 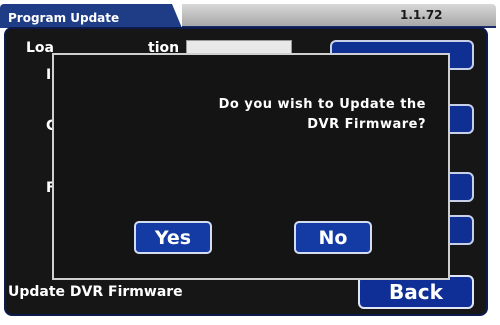 I want to click on row2-label-partial: I, so click(x=49, y=75).